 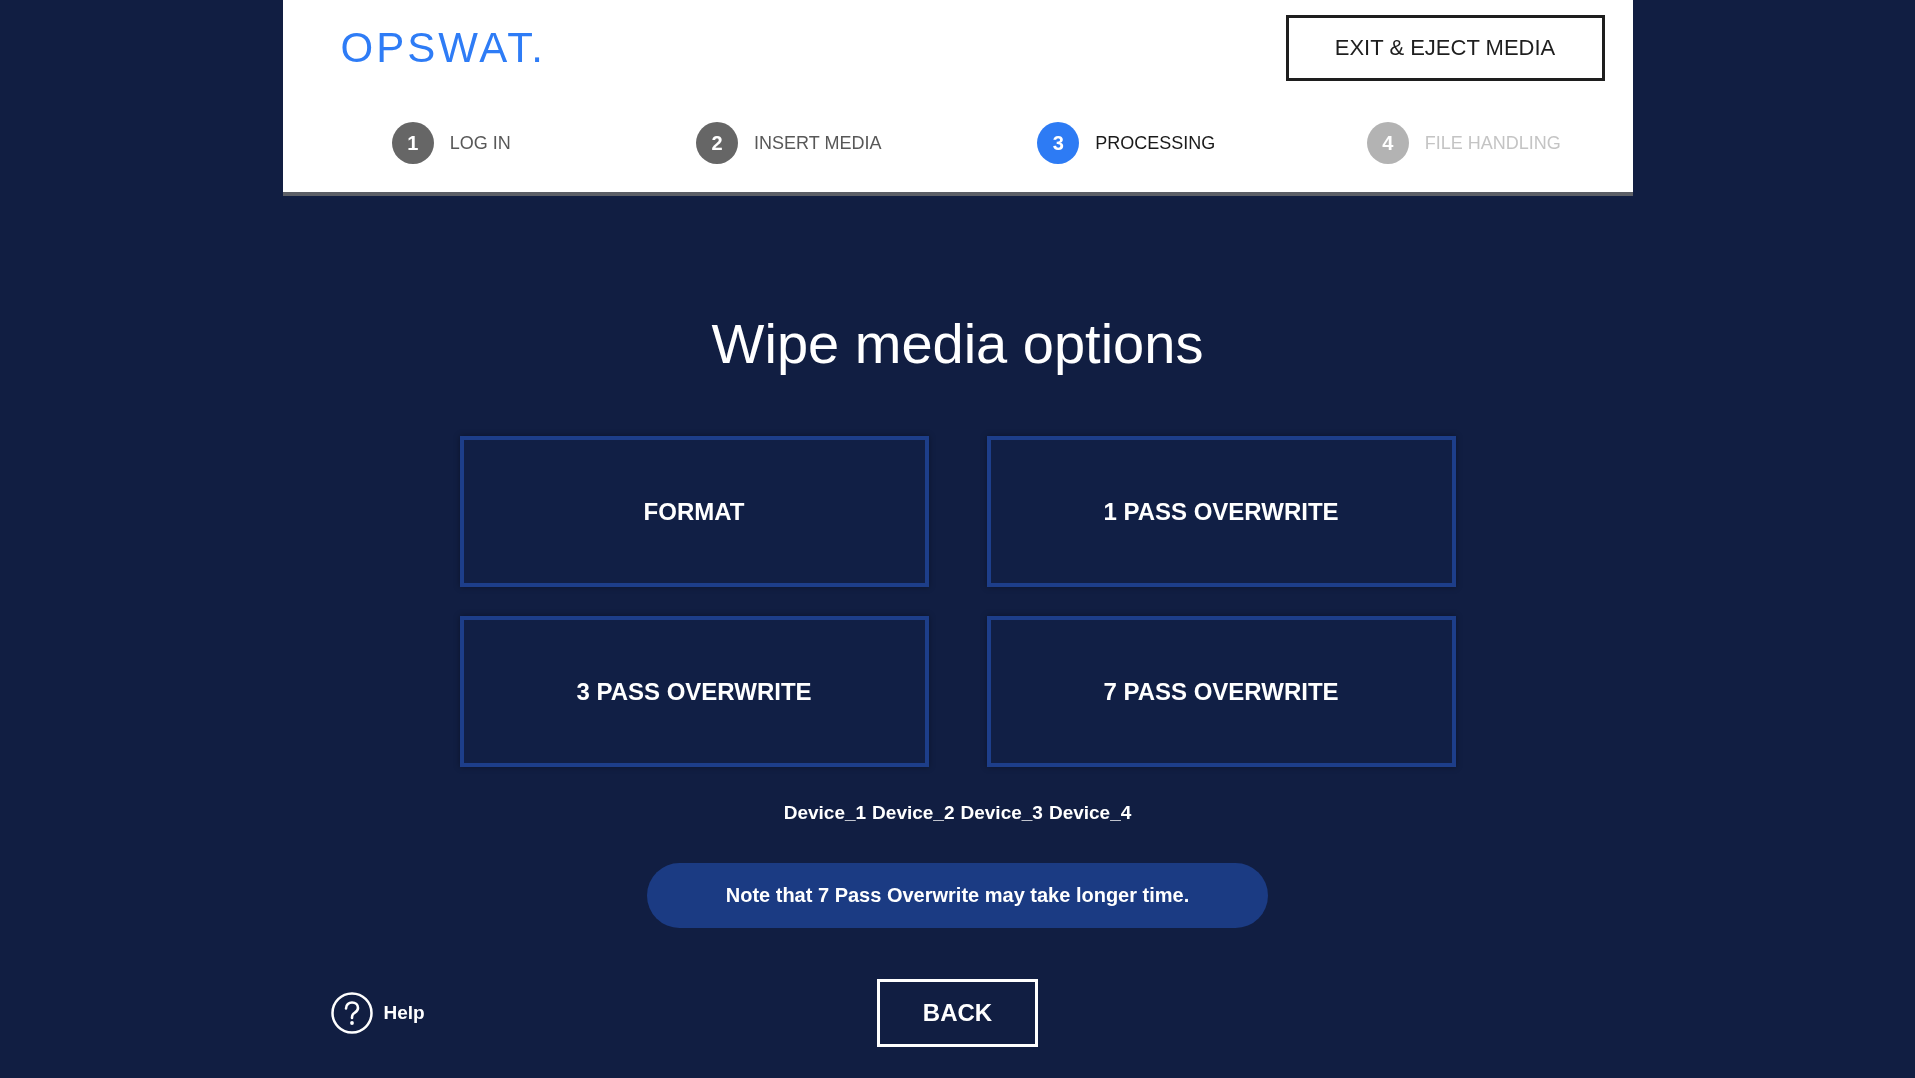 I want to click on page-title: Wipe media options, so click(x=957, y=344).